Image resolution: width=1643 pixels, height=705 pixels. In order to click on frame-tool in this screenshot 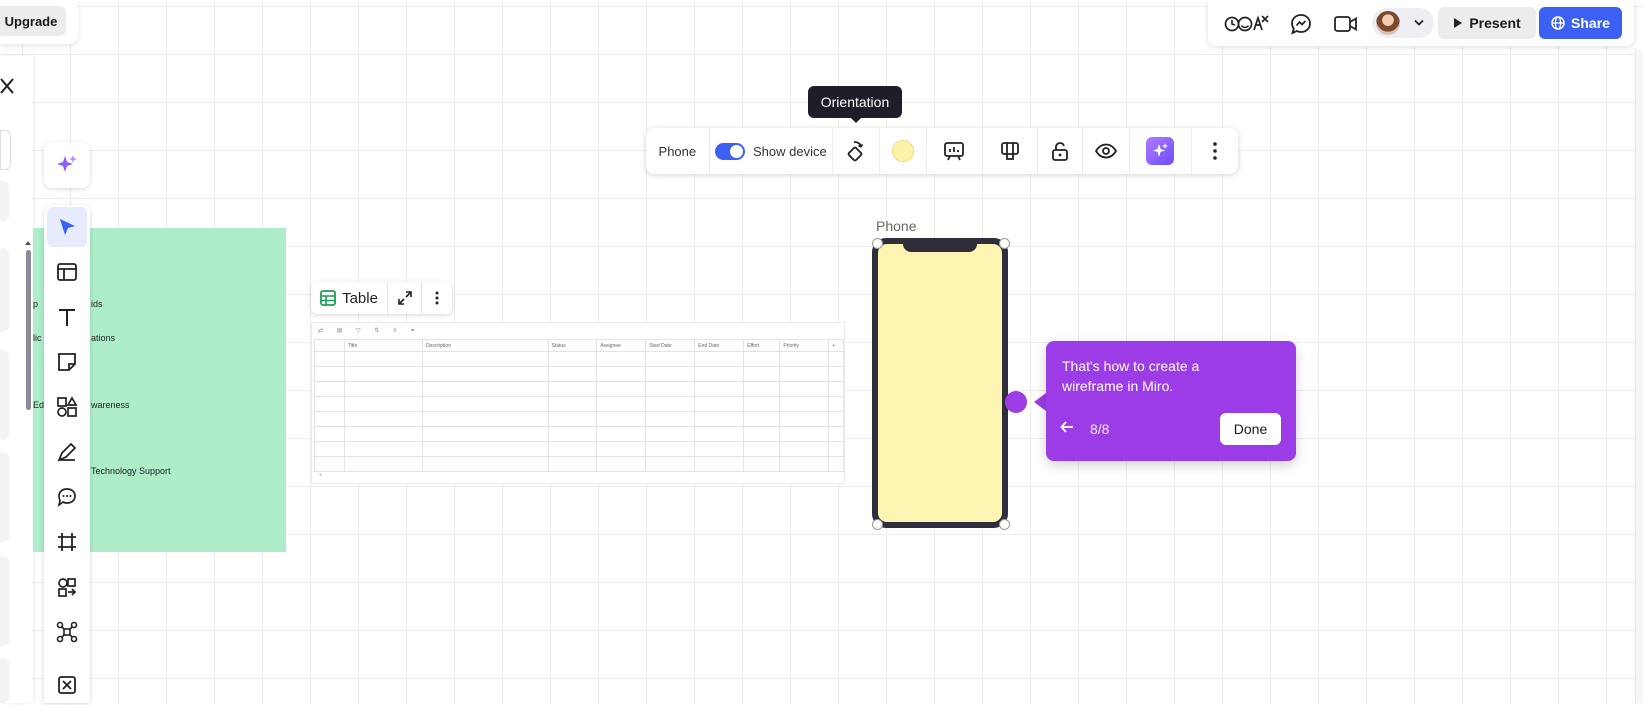, I will do `click(67, 542)`.